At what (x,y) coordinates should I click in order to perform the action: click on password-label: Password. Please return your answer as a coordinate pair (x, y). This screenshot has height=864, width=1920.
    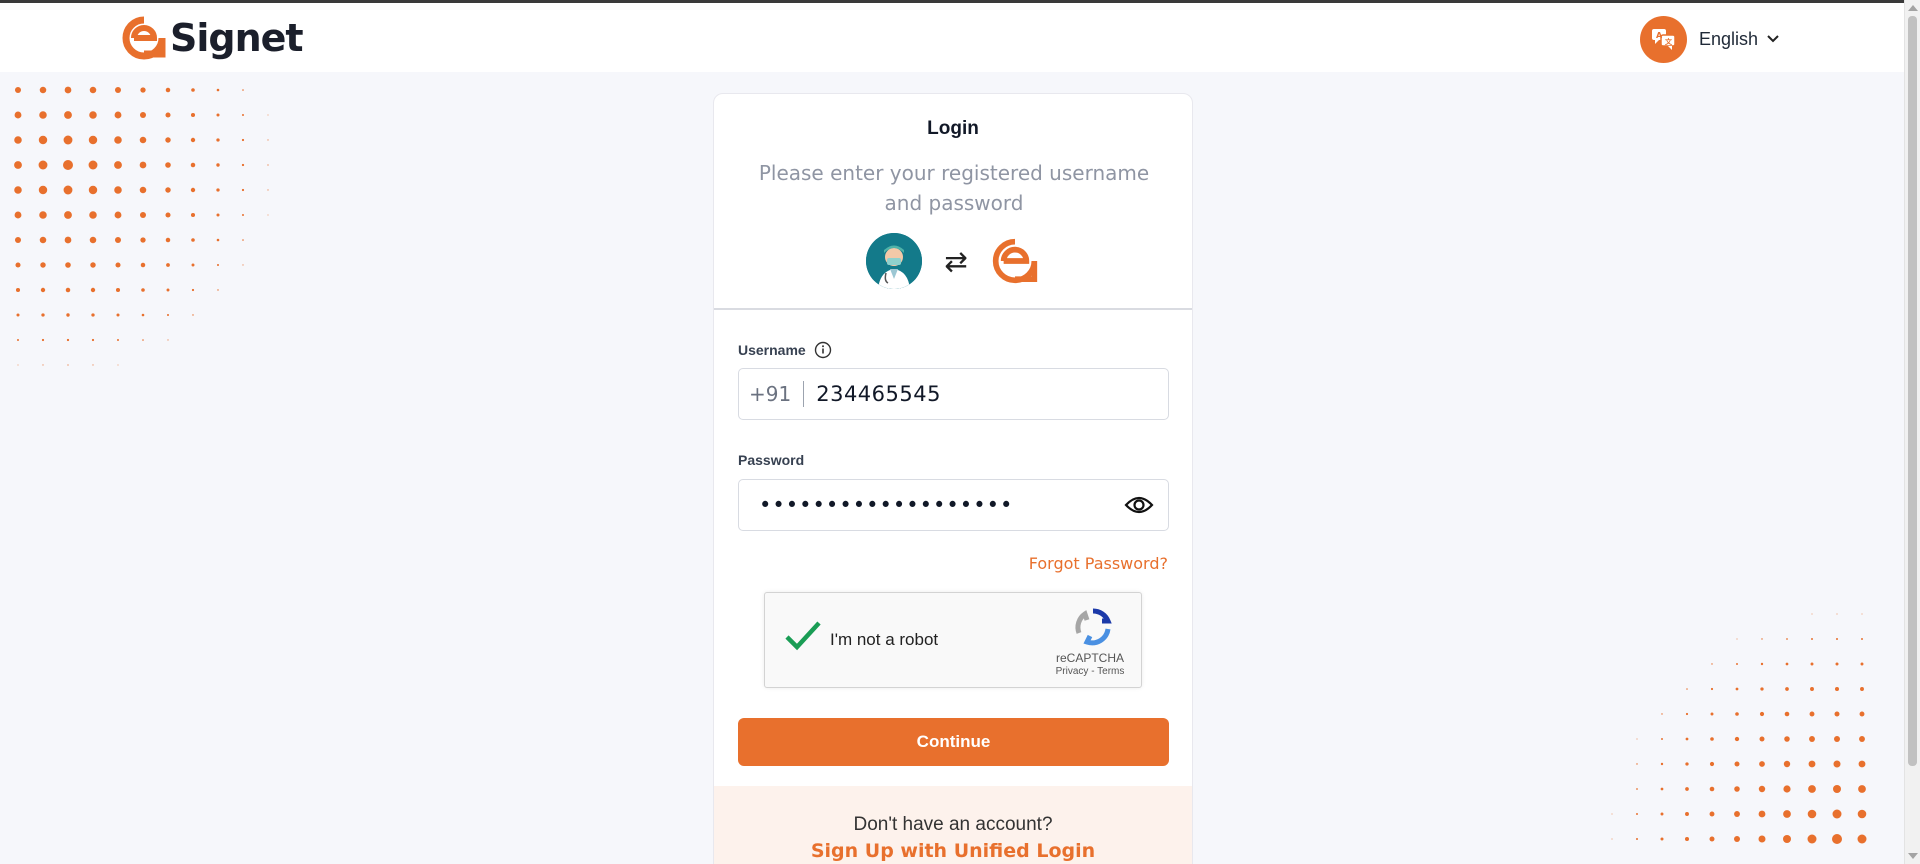
    Looking at the image, I should click on (771, 460).